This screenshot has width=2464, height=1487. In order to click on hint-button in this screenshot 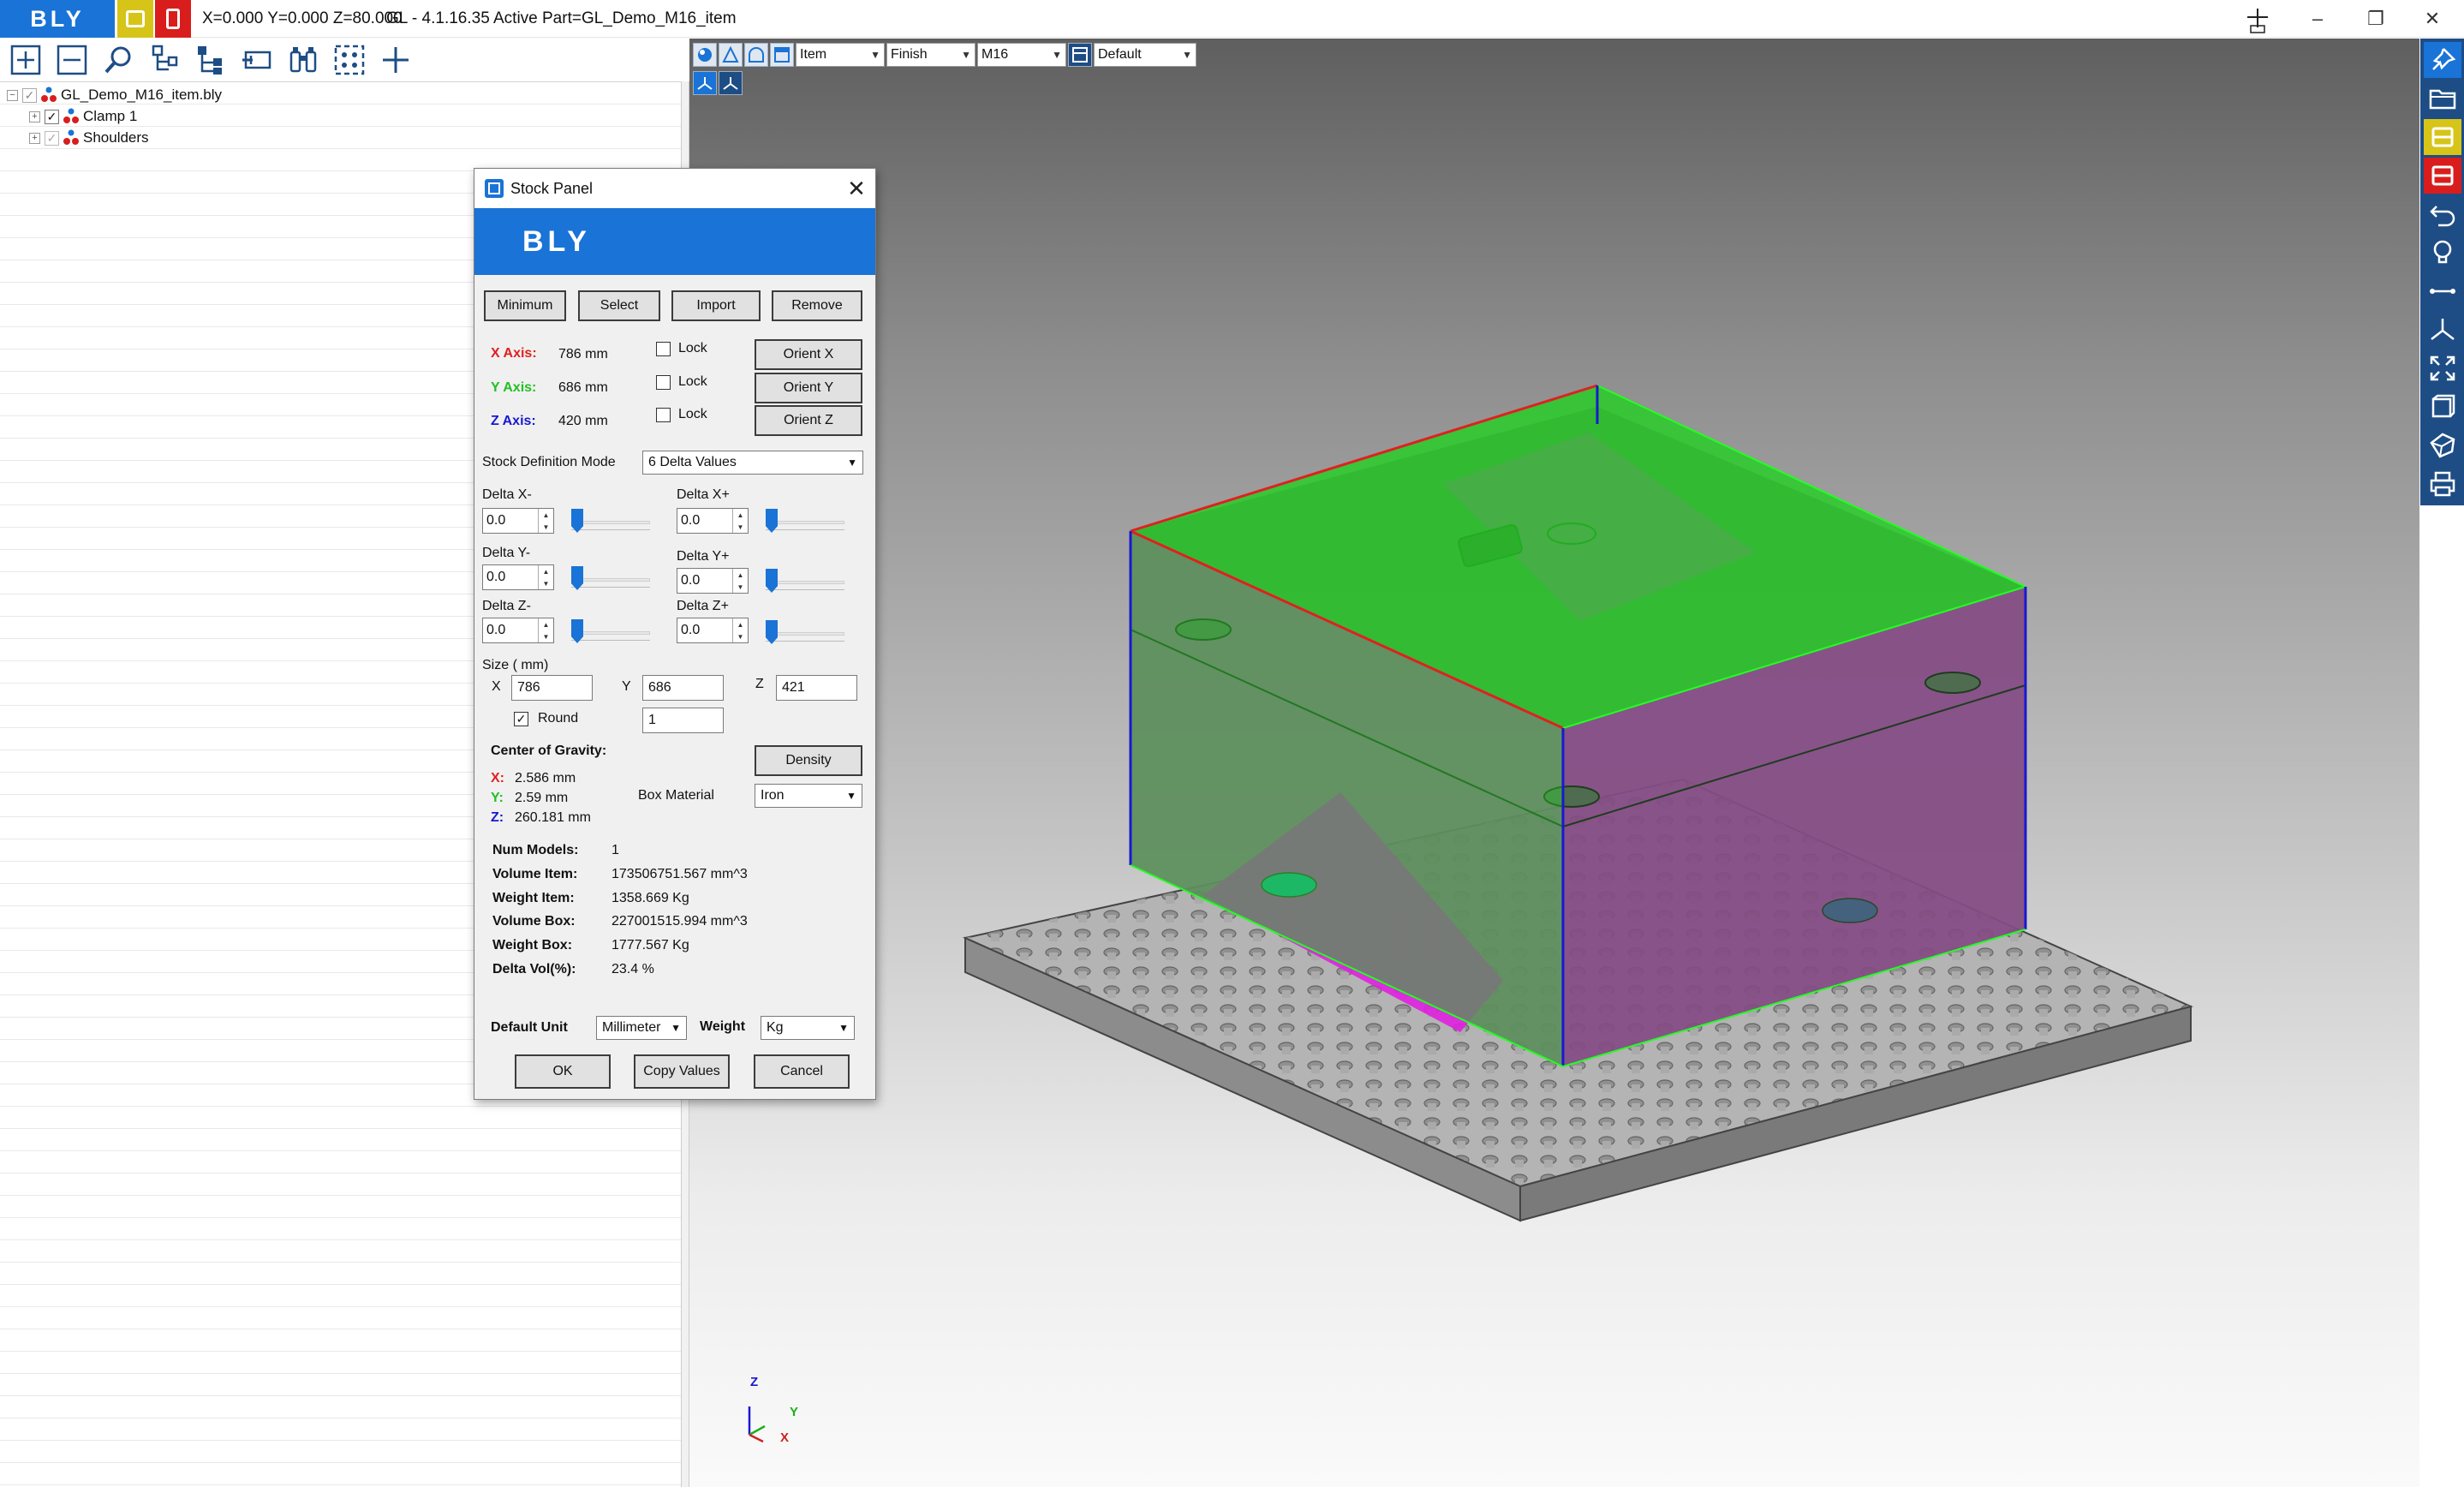, I will do `click(2442, 253)`.